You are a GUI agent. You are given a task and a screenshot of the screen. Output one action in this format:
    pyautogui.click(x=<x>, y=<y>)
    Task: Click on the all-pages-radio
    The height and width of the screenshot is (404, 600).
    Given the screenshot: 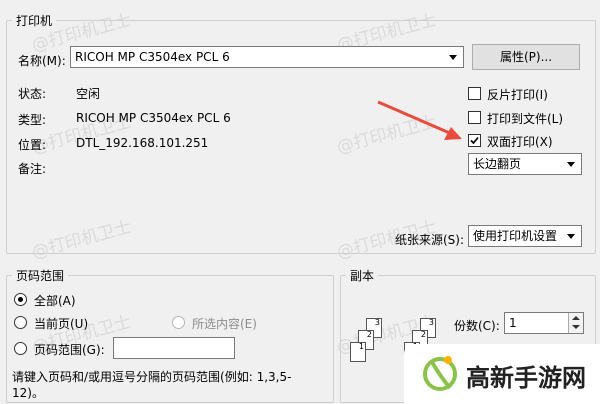 What is the action you would take?
    pyautogui.click(x=20, y=299)
    